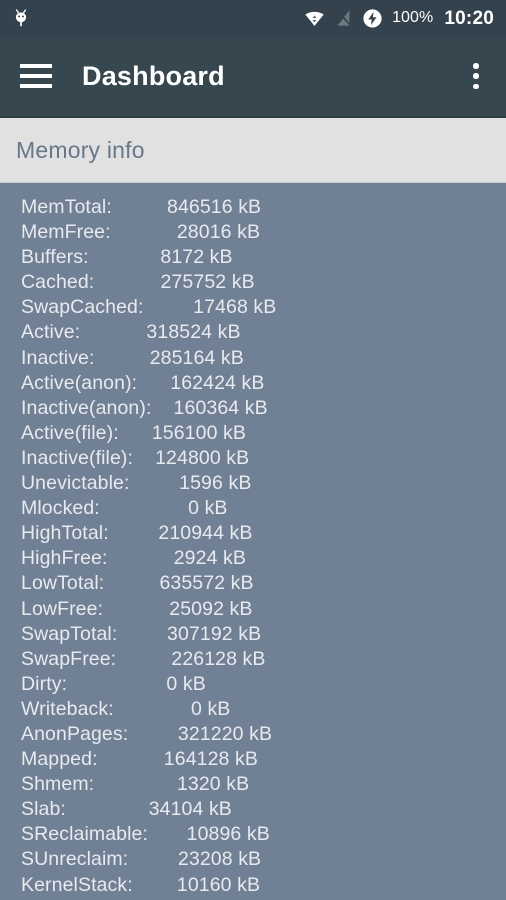  What do you see at coordinates (372, 18) in the screenshot?
I see `charging-bolt-icon` at bounding box center [372, 18].